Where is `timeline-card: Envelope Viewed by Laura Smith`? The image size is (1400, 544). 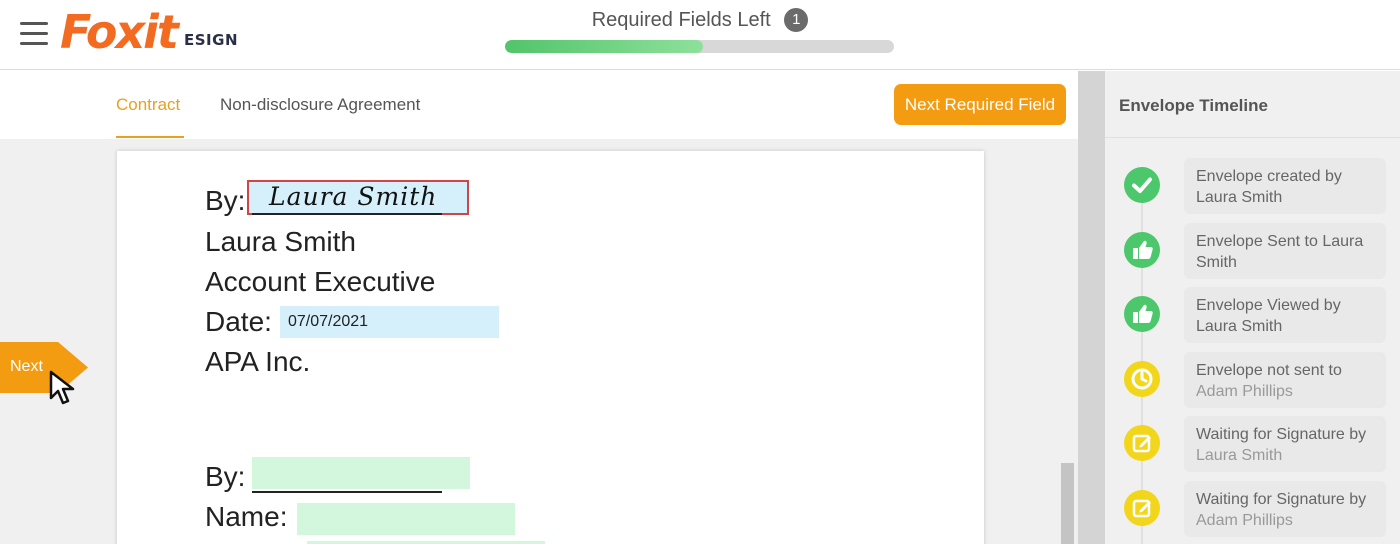
timeline-card: Envelope Viewed by Laura Smith is located at coordinates (1285, 315).